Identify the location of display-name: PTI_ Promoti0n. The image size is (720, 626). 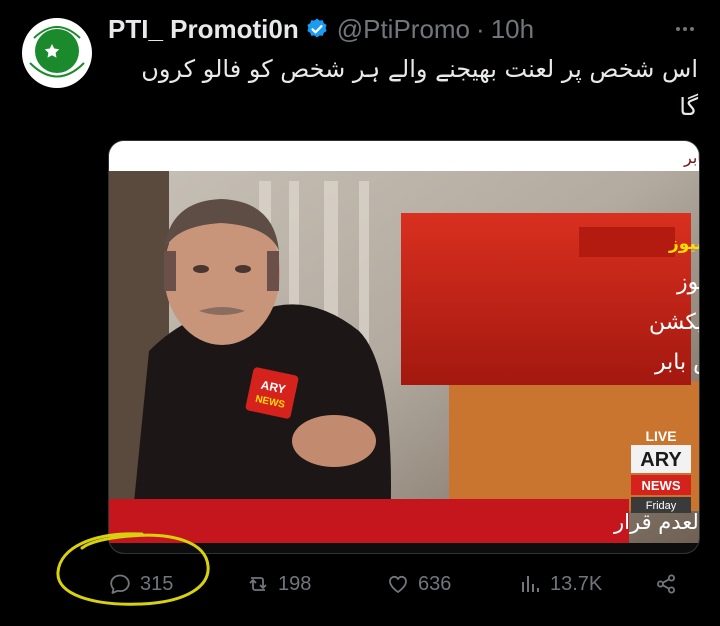
(203, 29).